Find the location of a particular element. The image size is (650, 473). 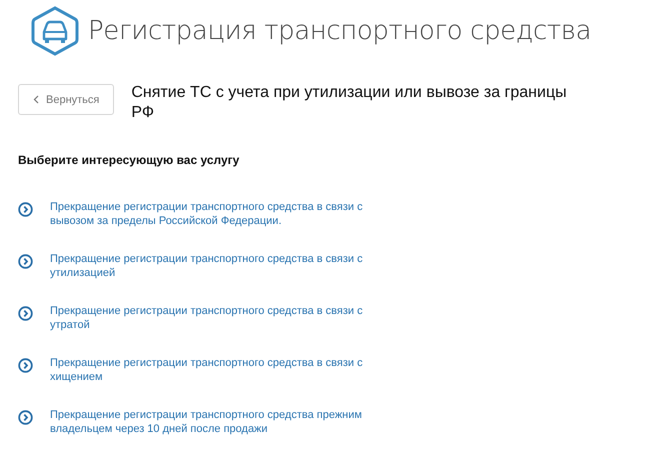

service-link: Прекращение регистрации транспортного средства прежним владельцем через 10 дней после продажи is located at coordinates (226, 422).